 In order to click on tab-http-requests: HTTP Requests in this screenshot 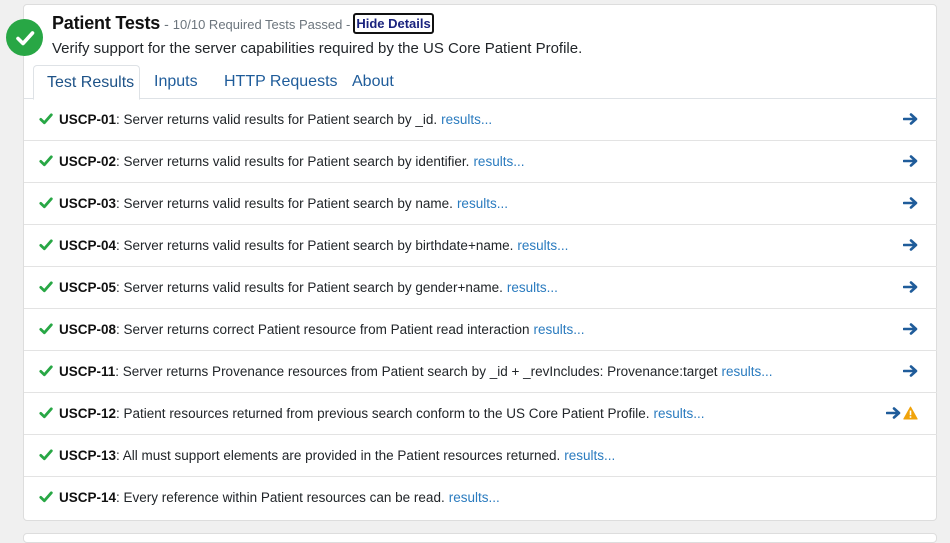, I will do `click(281, 82)`.